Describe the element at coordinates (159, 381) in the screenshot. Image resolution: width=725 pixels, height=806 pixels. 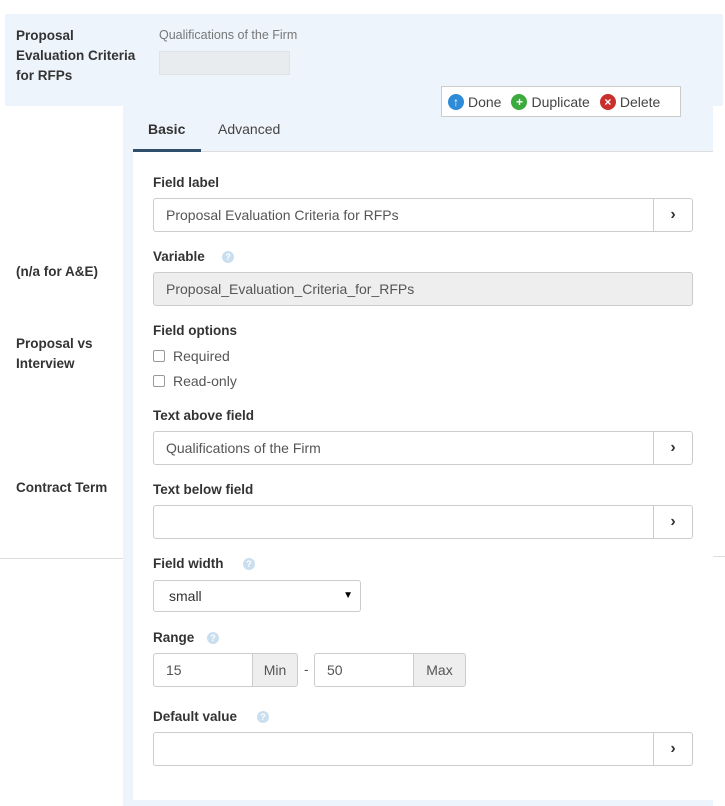
I see `readonly-checkbox` at that location.